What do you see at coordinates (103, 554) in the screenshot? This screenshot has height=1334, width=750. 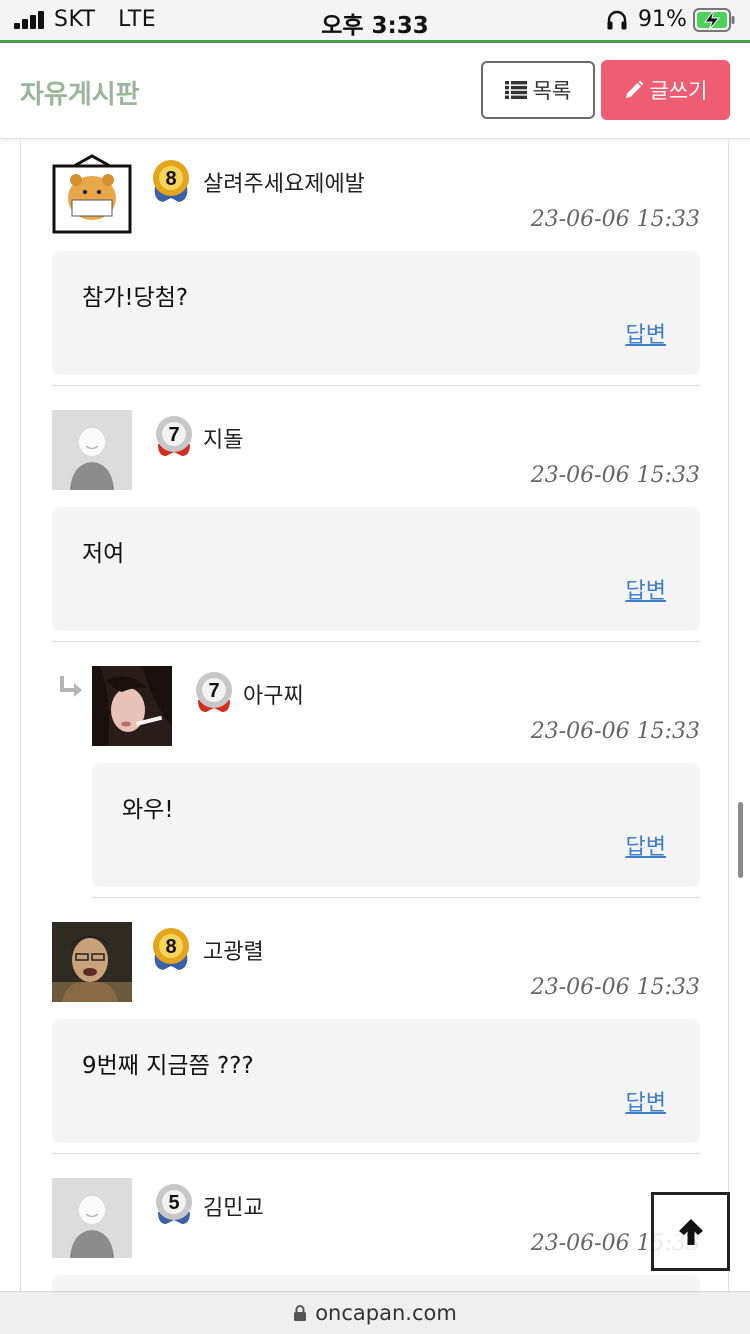 I see `comment-text: 저여` at bounding box center [103, 554].